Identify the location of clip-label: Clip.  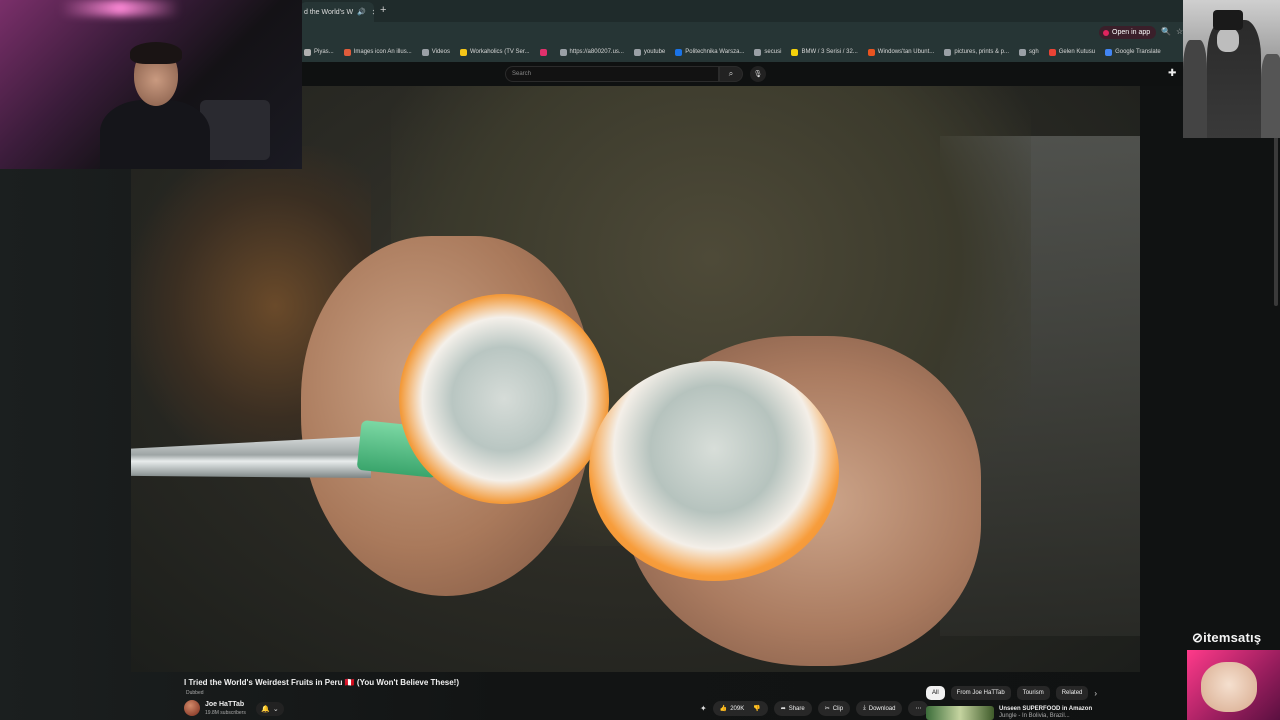
(838, 708).